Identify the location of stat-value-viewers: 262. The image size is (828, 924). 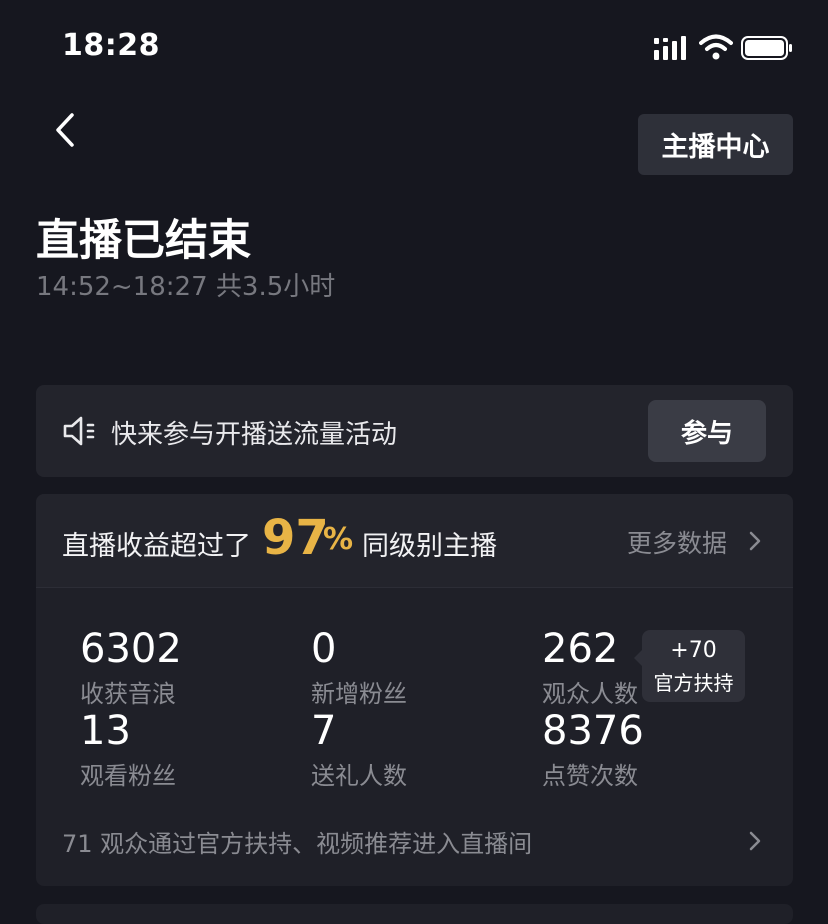
(580, 649).